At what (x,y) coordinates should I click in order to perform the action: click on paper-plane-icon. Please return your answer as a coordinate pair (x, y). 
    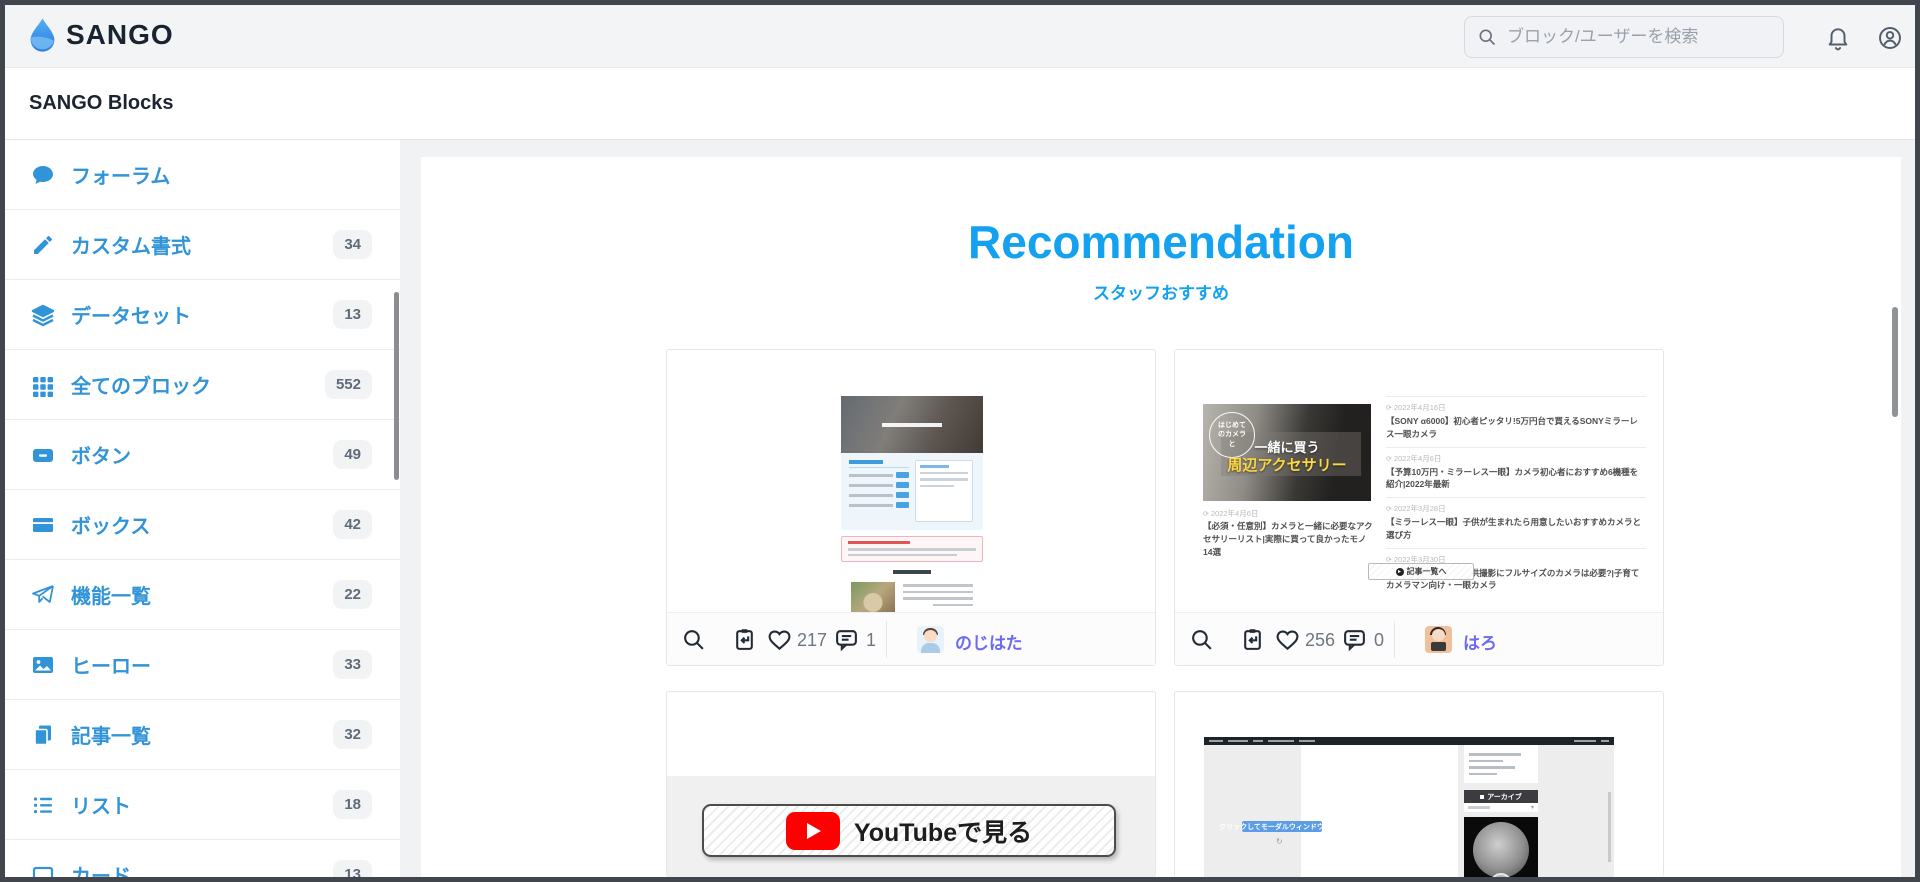
    Looking at the image, I should click on (43, 593).